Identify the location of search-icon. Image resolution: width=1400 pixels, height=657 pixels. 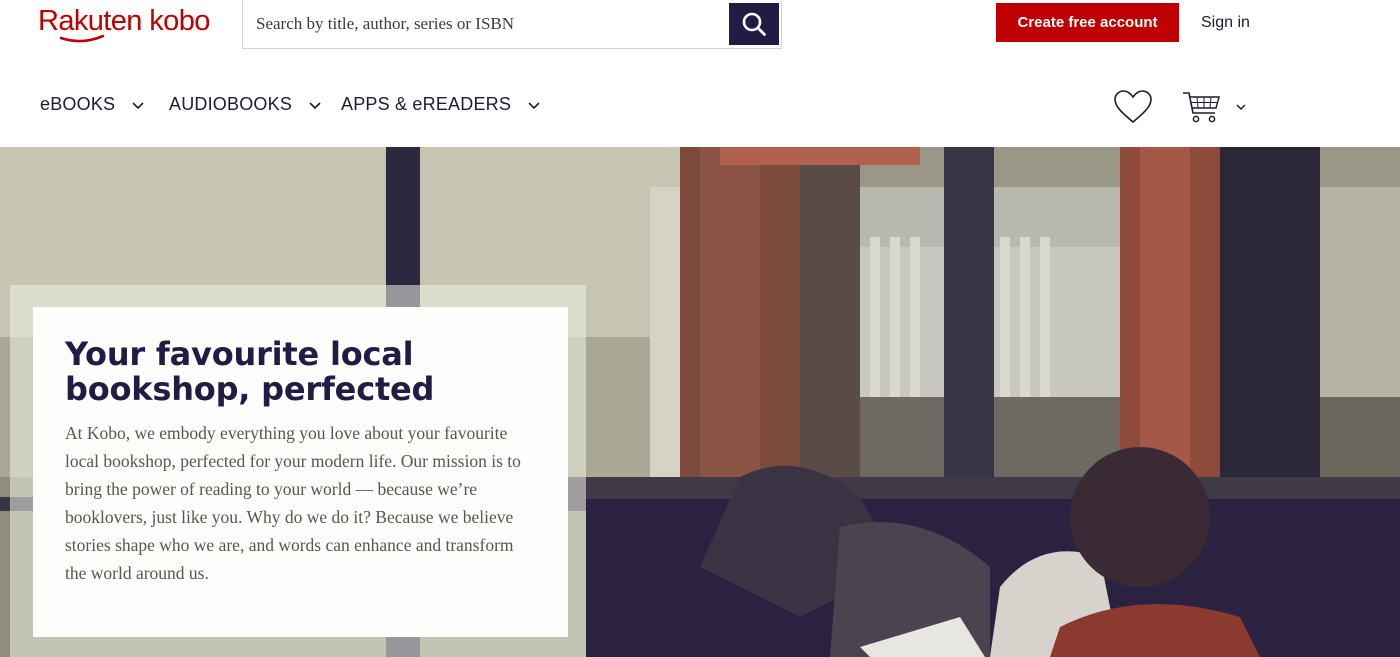
(754, 24).